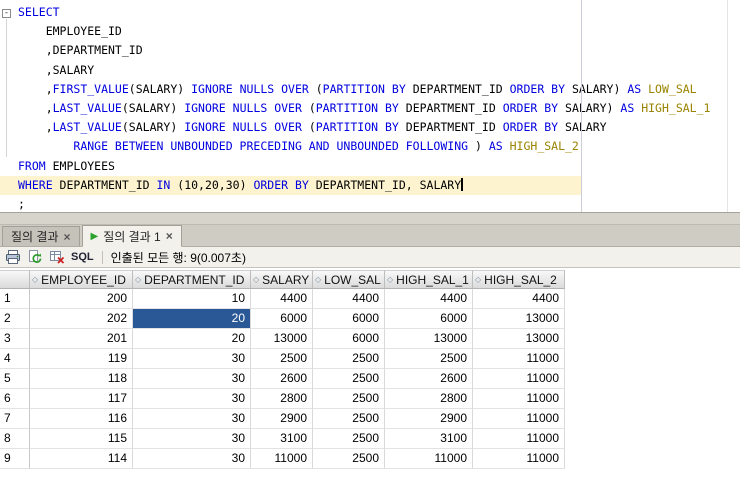  What do you see at coordinates (81, 299) in the screenshot?
I see `grid-cell: 200` at bounding box center [81, 299].